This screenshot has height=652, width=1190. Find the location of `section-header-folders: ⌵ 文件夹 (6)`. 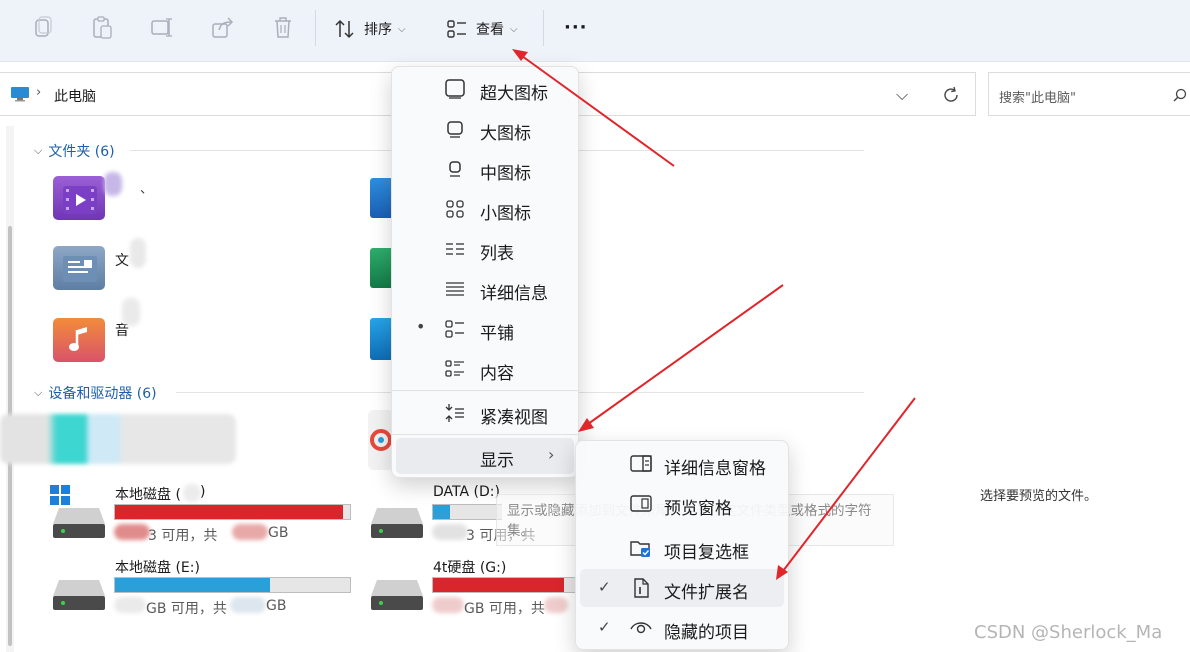

section-header-folders: ⌵ 文件夹 (6) is located at coordinates (74, 151).